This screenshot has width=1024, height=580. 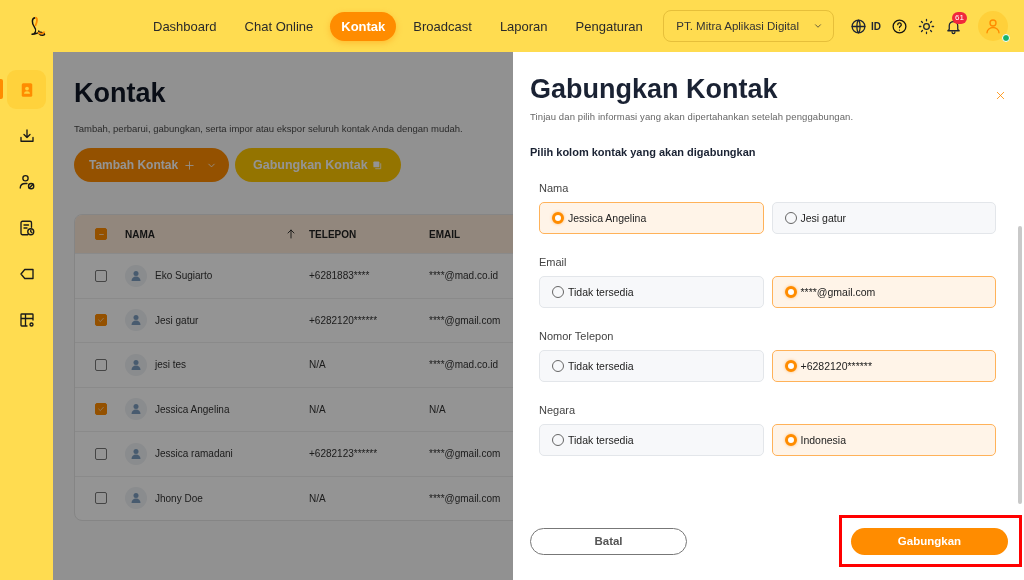 I want to click on nav-tab: Chat Online, so click(x=279, y=26).